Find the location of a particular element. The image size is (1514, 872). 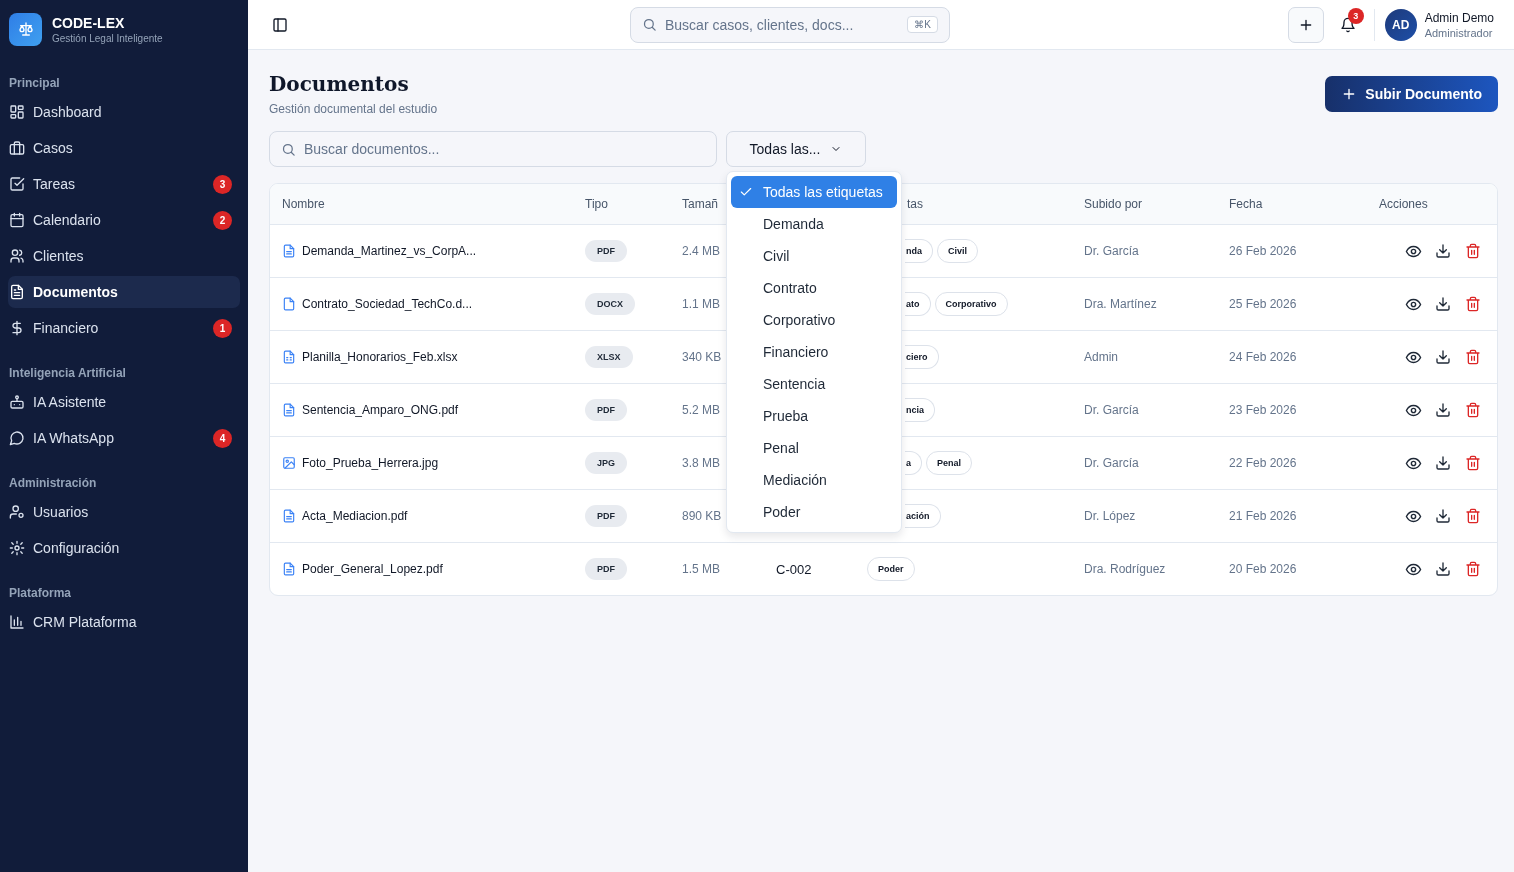

nav-item: Casos is located at coordinates (124, 148).